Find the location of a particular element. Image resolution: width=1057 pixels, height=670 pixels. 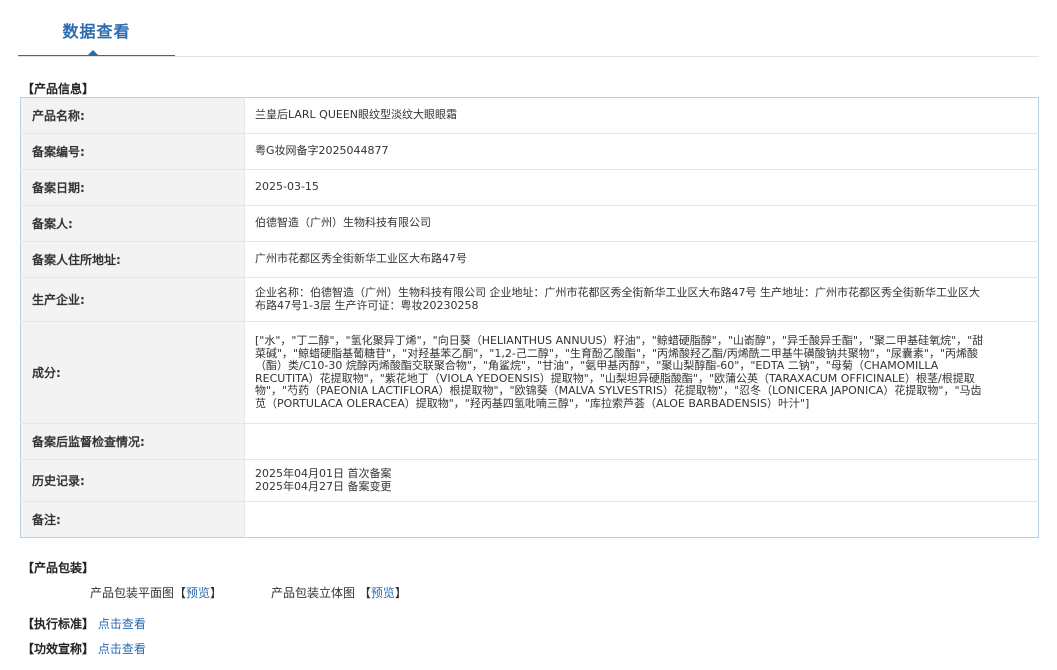

filing-date-value: 2025-03-15 is located at coordinates (641, 187).